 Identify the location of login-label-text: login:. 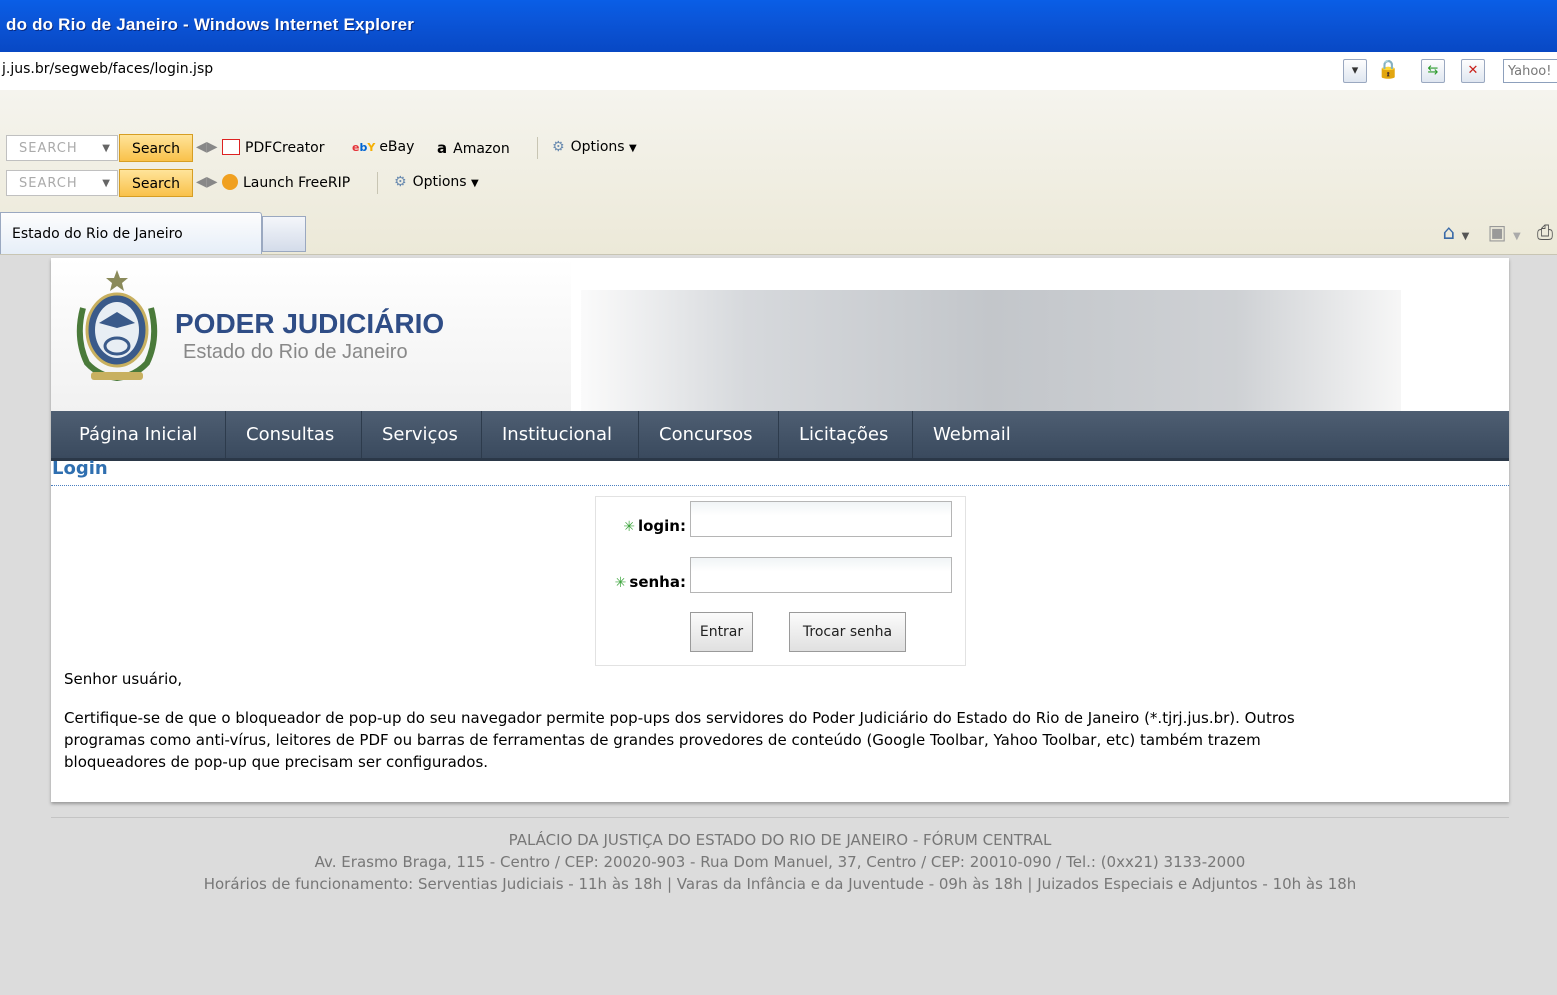
(661, 526).